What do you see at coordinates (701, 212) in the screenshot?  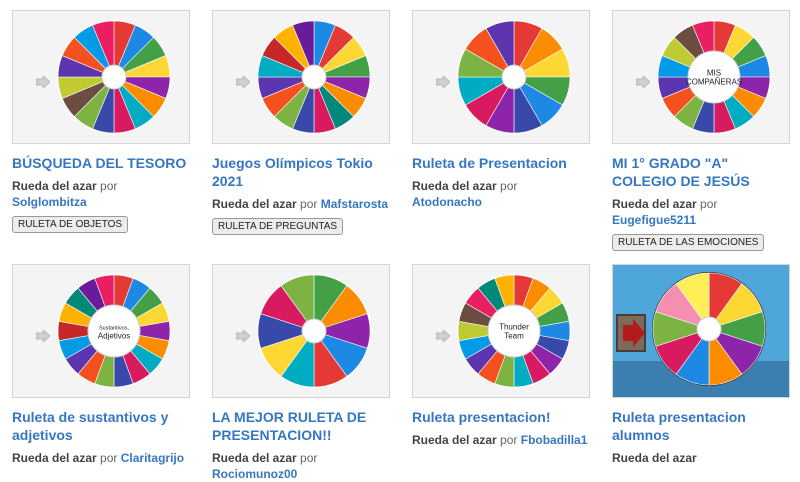 I see `card-meta: Rueda del azar por Eugefigue5211` at bounding box center [701, 212].